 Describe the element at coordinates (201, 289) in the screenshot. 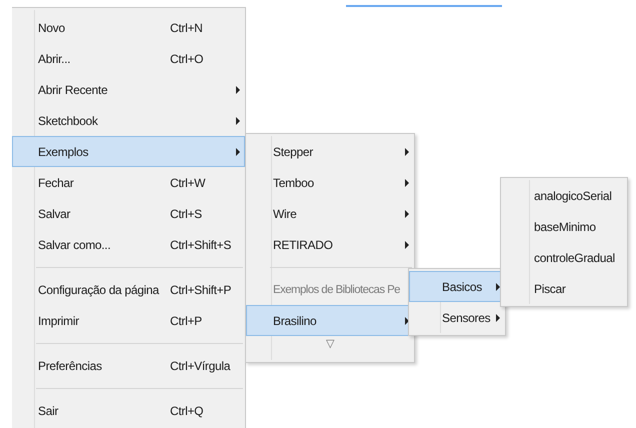

I see `shortcut-label: Ctrl+Shift+P` at that location.